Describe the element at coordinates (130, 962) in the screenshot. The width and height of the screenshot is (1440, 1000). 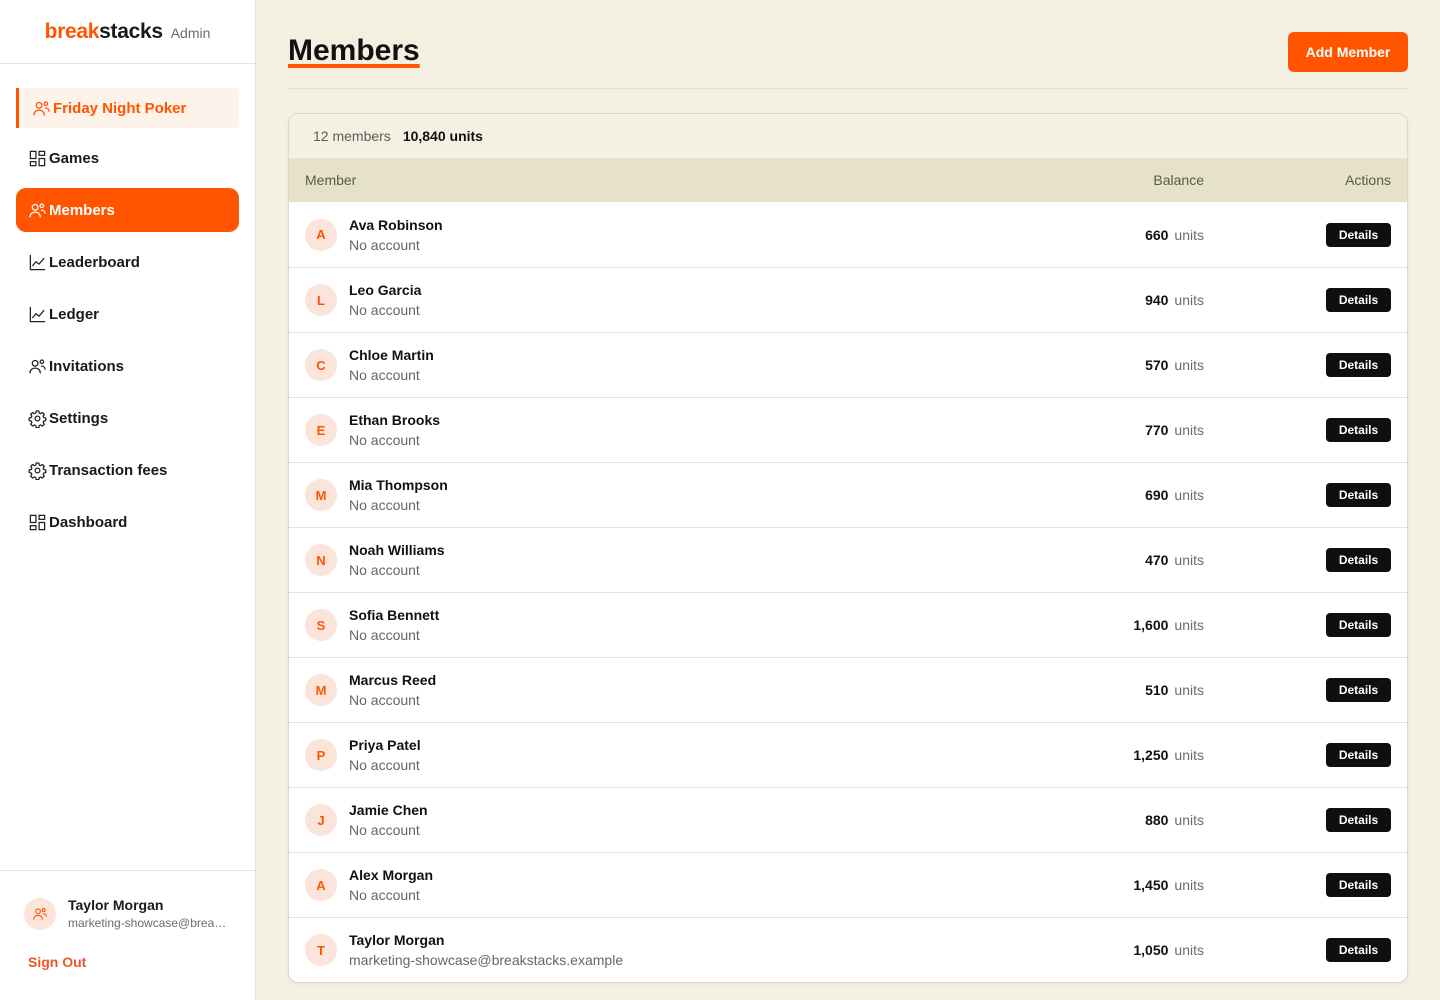
I see `sign-out-link: Sign Out` at that location.